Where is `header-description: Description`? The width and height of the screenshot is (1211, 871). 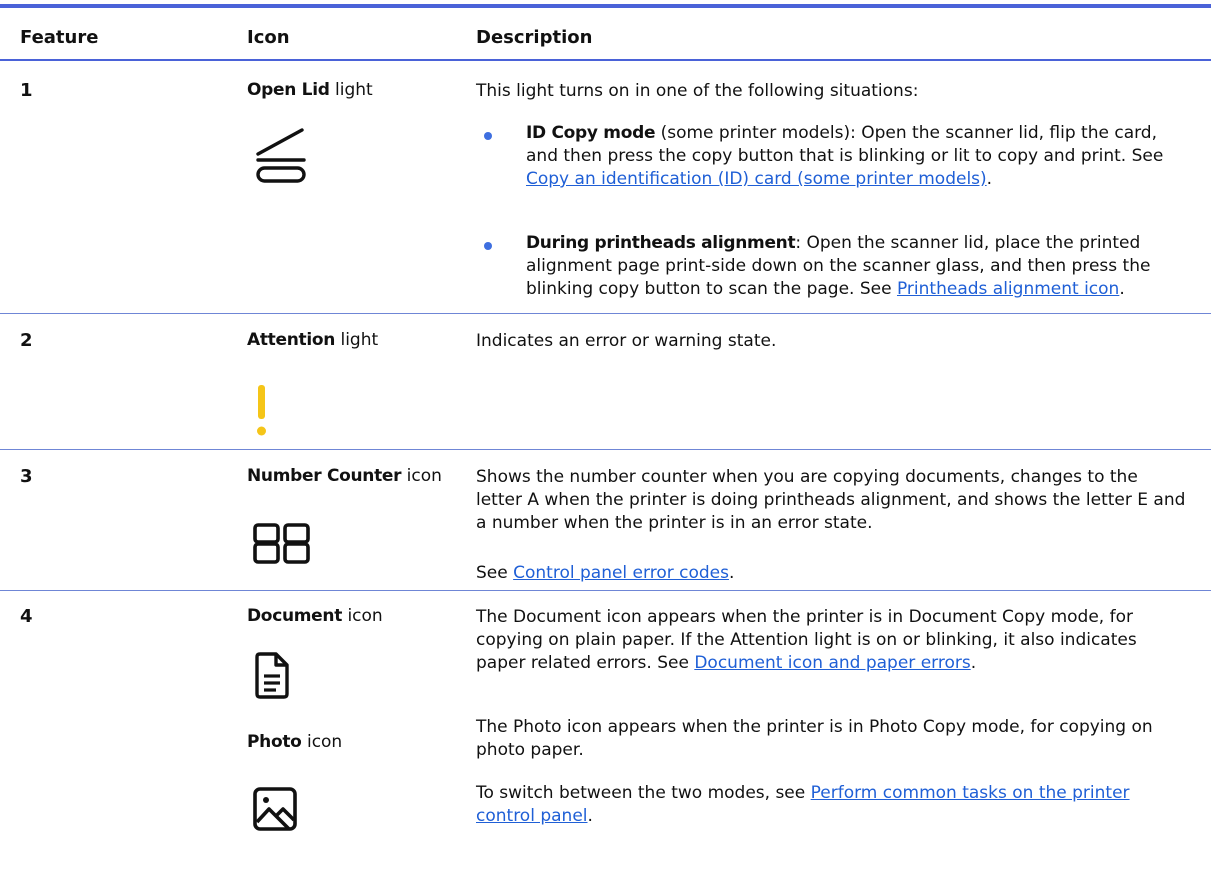 header-description: Description is located at coordinates (534, 37).